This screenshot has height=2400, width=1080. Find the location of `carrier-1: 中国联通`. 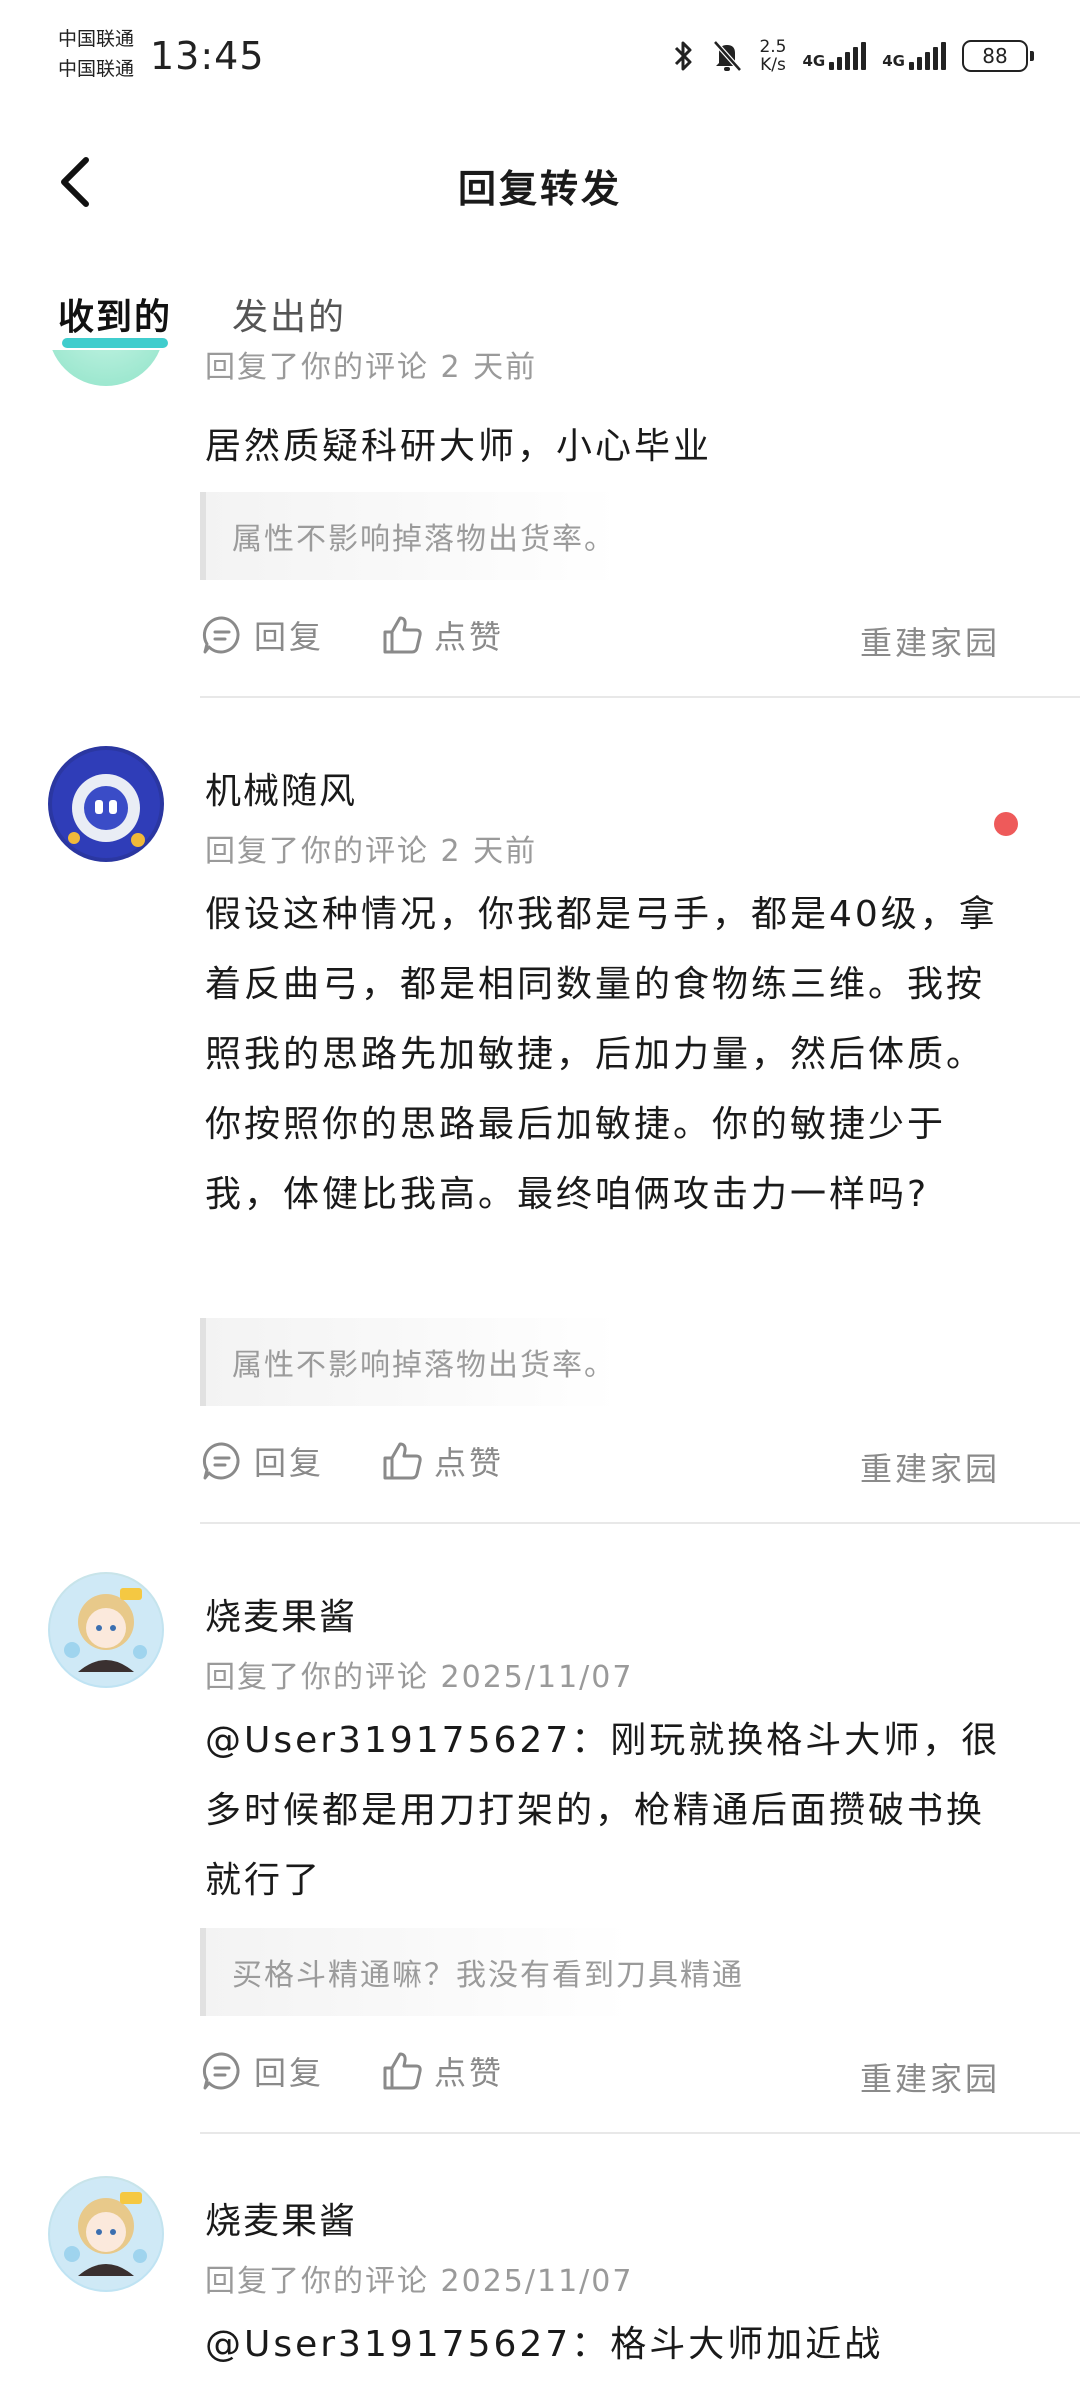

carrier-1: 中国联通 is located at coordinates (96, 39).